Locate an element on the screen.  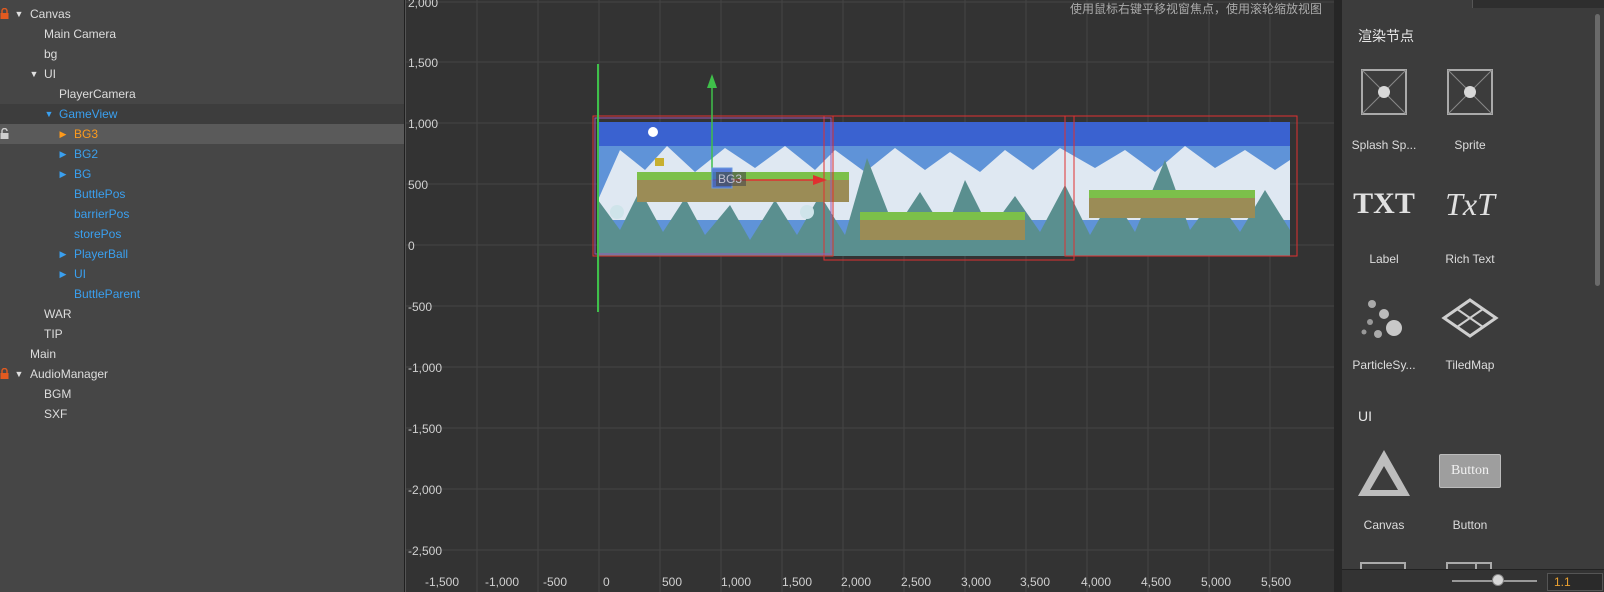
tree-node-buttle-parent: ButtleParent is located at coordinates (202, 294).